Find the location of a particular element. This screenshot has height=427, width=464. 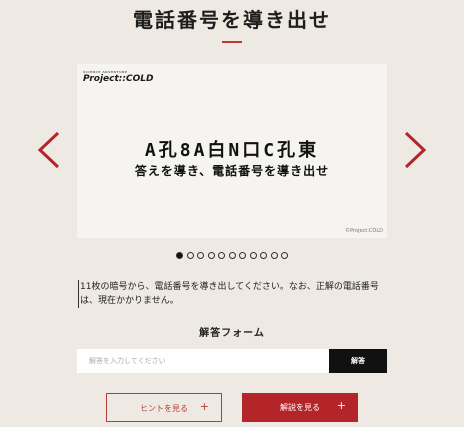

chevron-right-icon is located at coordinates (415, 150).